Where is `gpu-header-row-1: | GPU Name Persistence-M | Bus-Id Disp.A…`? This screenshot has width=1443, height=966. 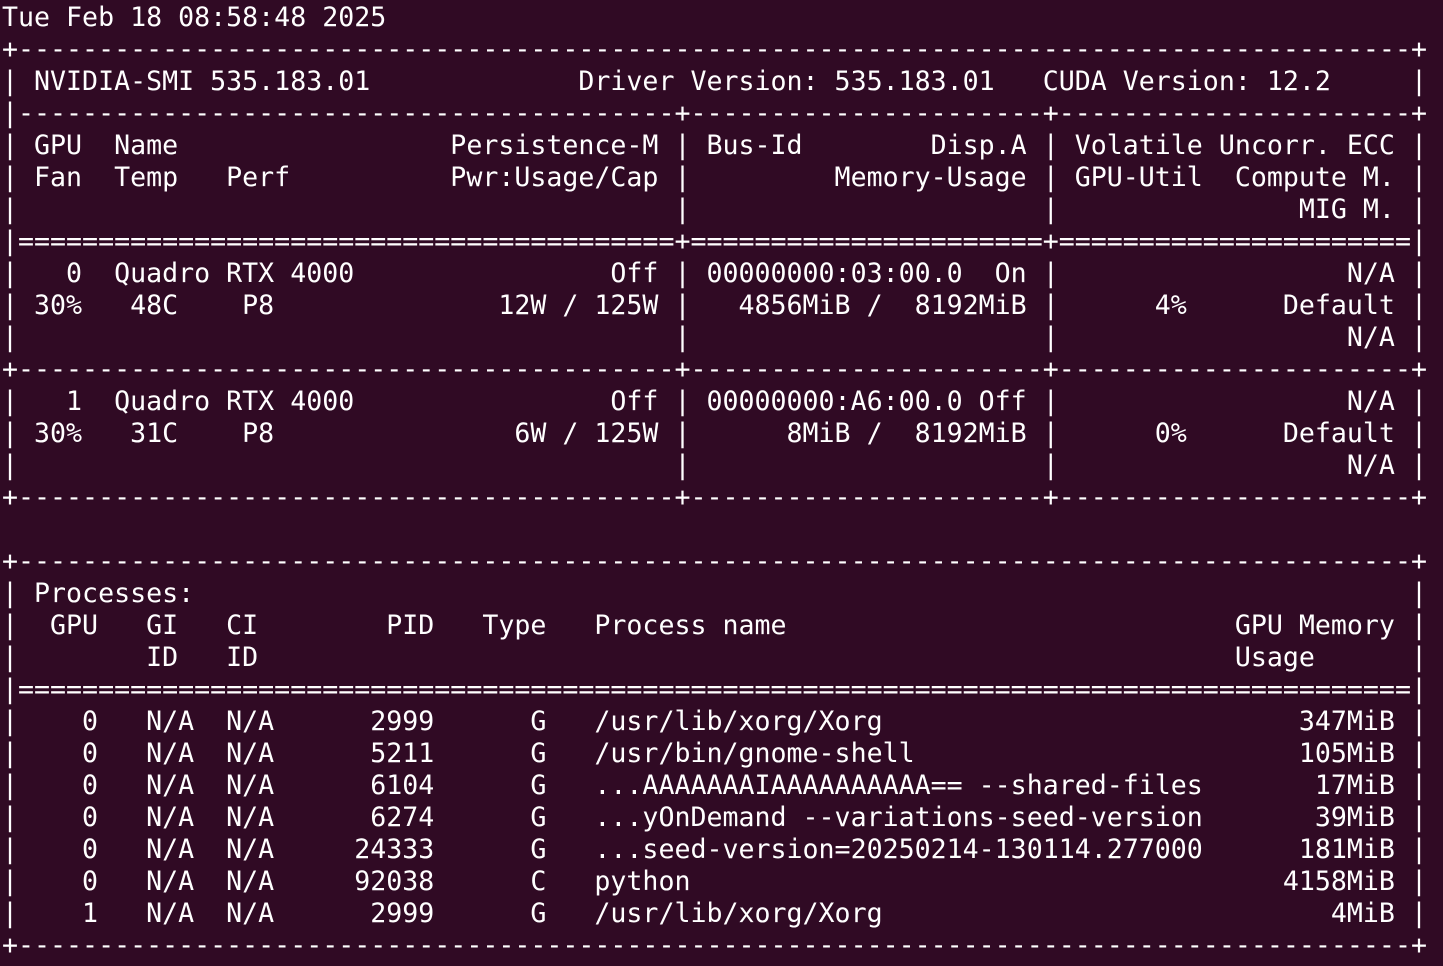
gpu-header-row-1: | GPU Name Persistence-M | Bus-Id Disp.A… is located at coordinates (714, 145).